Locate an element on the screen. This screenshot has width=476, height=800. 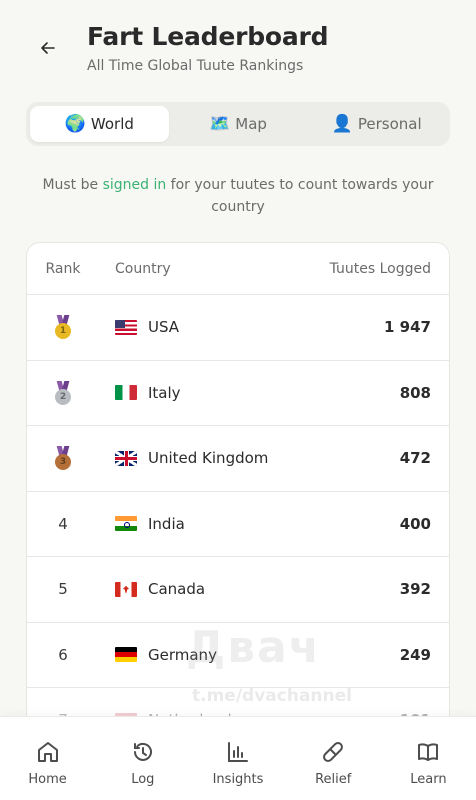
table-header: Rank Country Tuutes Logged is located at coordinates (238, 269).